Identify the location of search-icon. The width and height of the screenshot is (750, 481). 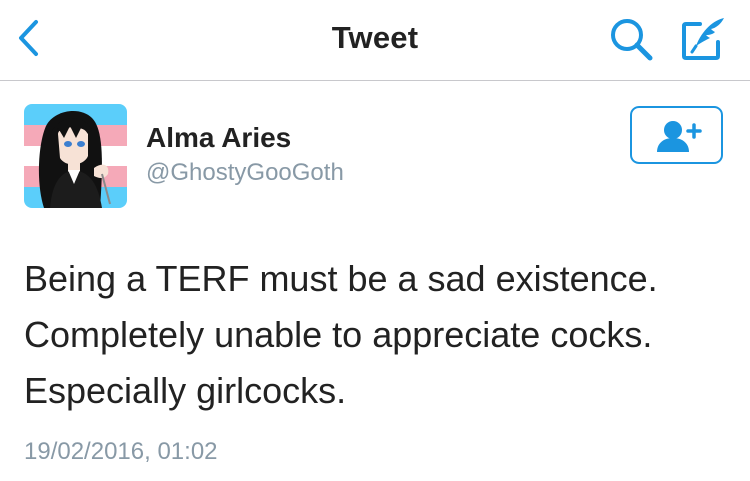
(632, 40).